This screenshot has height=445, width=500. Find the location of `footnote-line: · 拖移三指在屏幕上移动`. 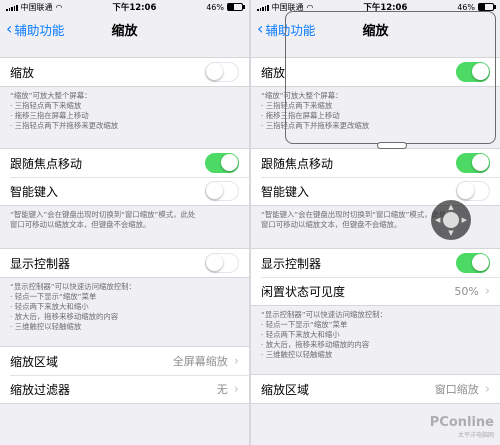

footnote-line: · 拖移三指在屏幕上移动 is located at coordinates (300, 115).